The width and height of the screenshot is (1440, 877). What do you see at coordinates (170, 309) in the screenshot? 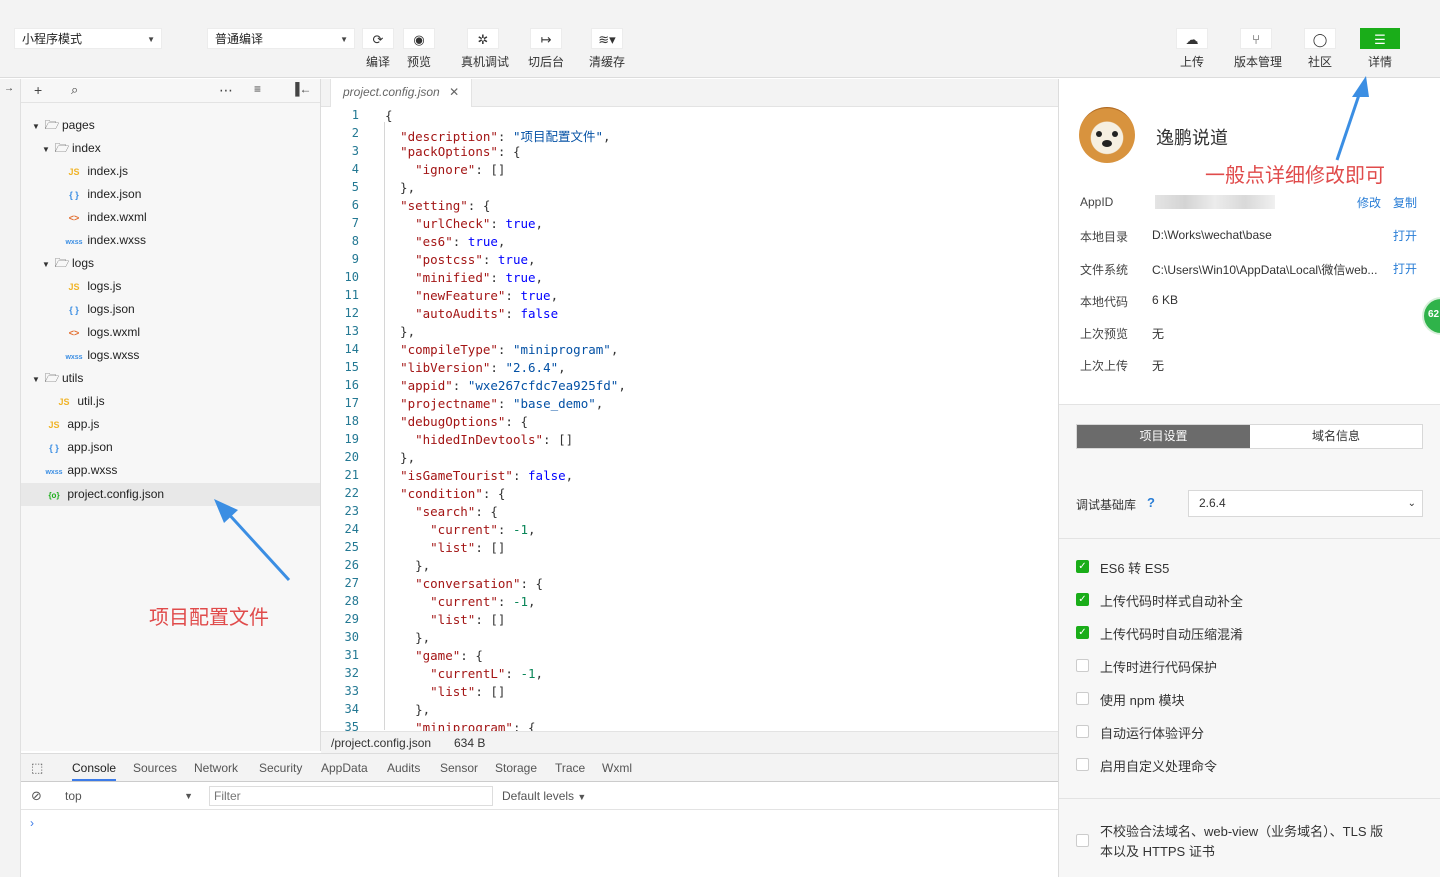
I see `tree-file-logs-json: { } logs.json` at bounding box center [170, 309].